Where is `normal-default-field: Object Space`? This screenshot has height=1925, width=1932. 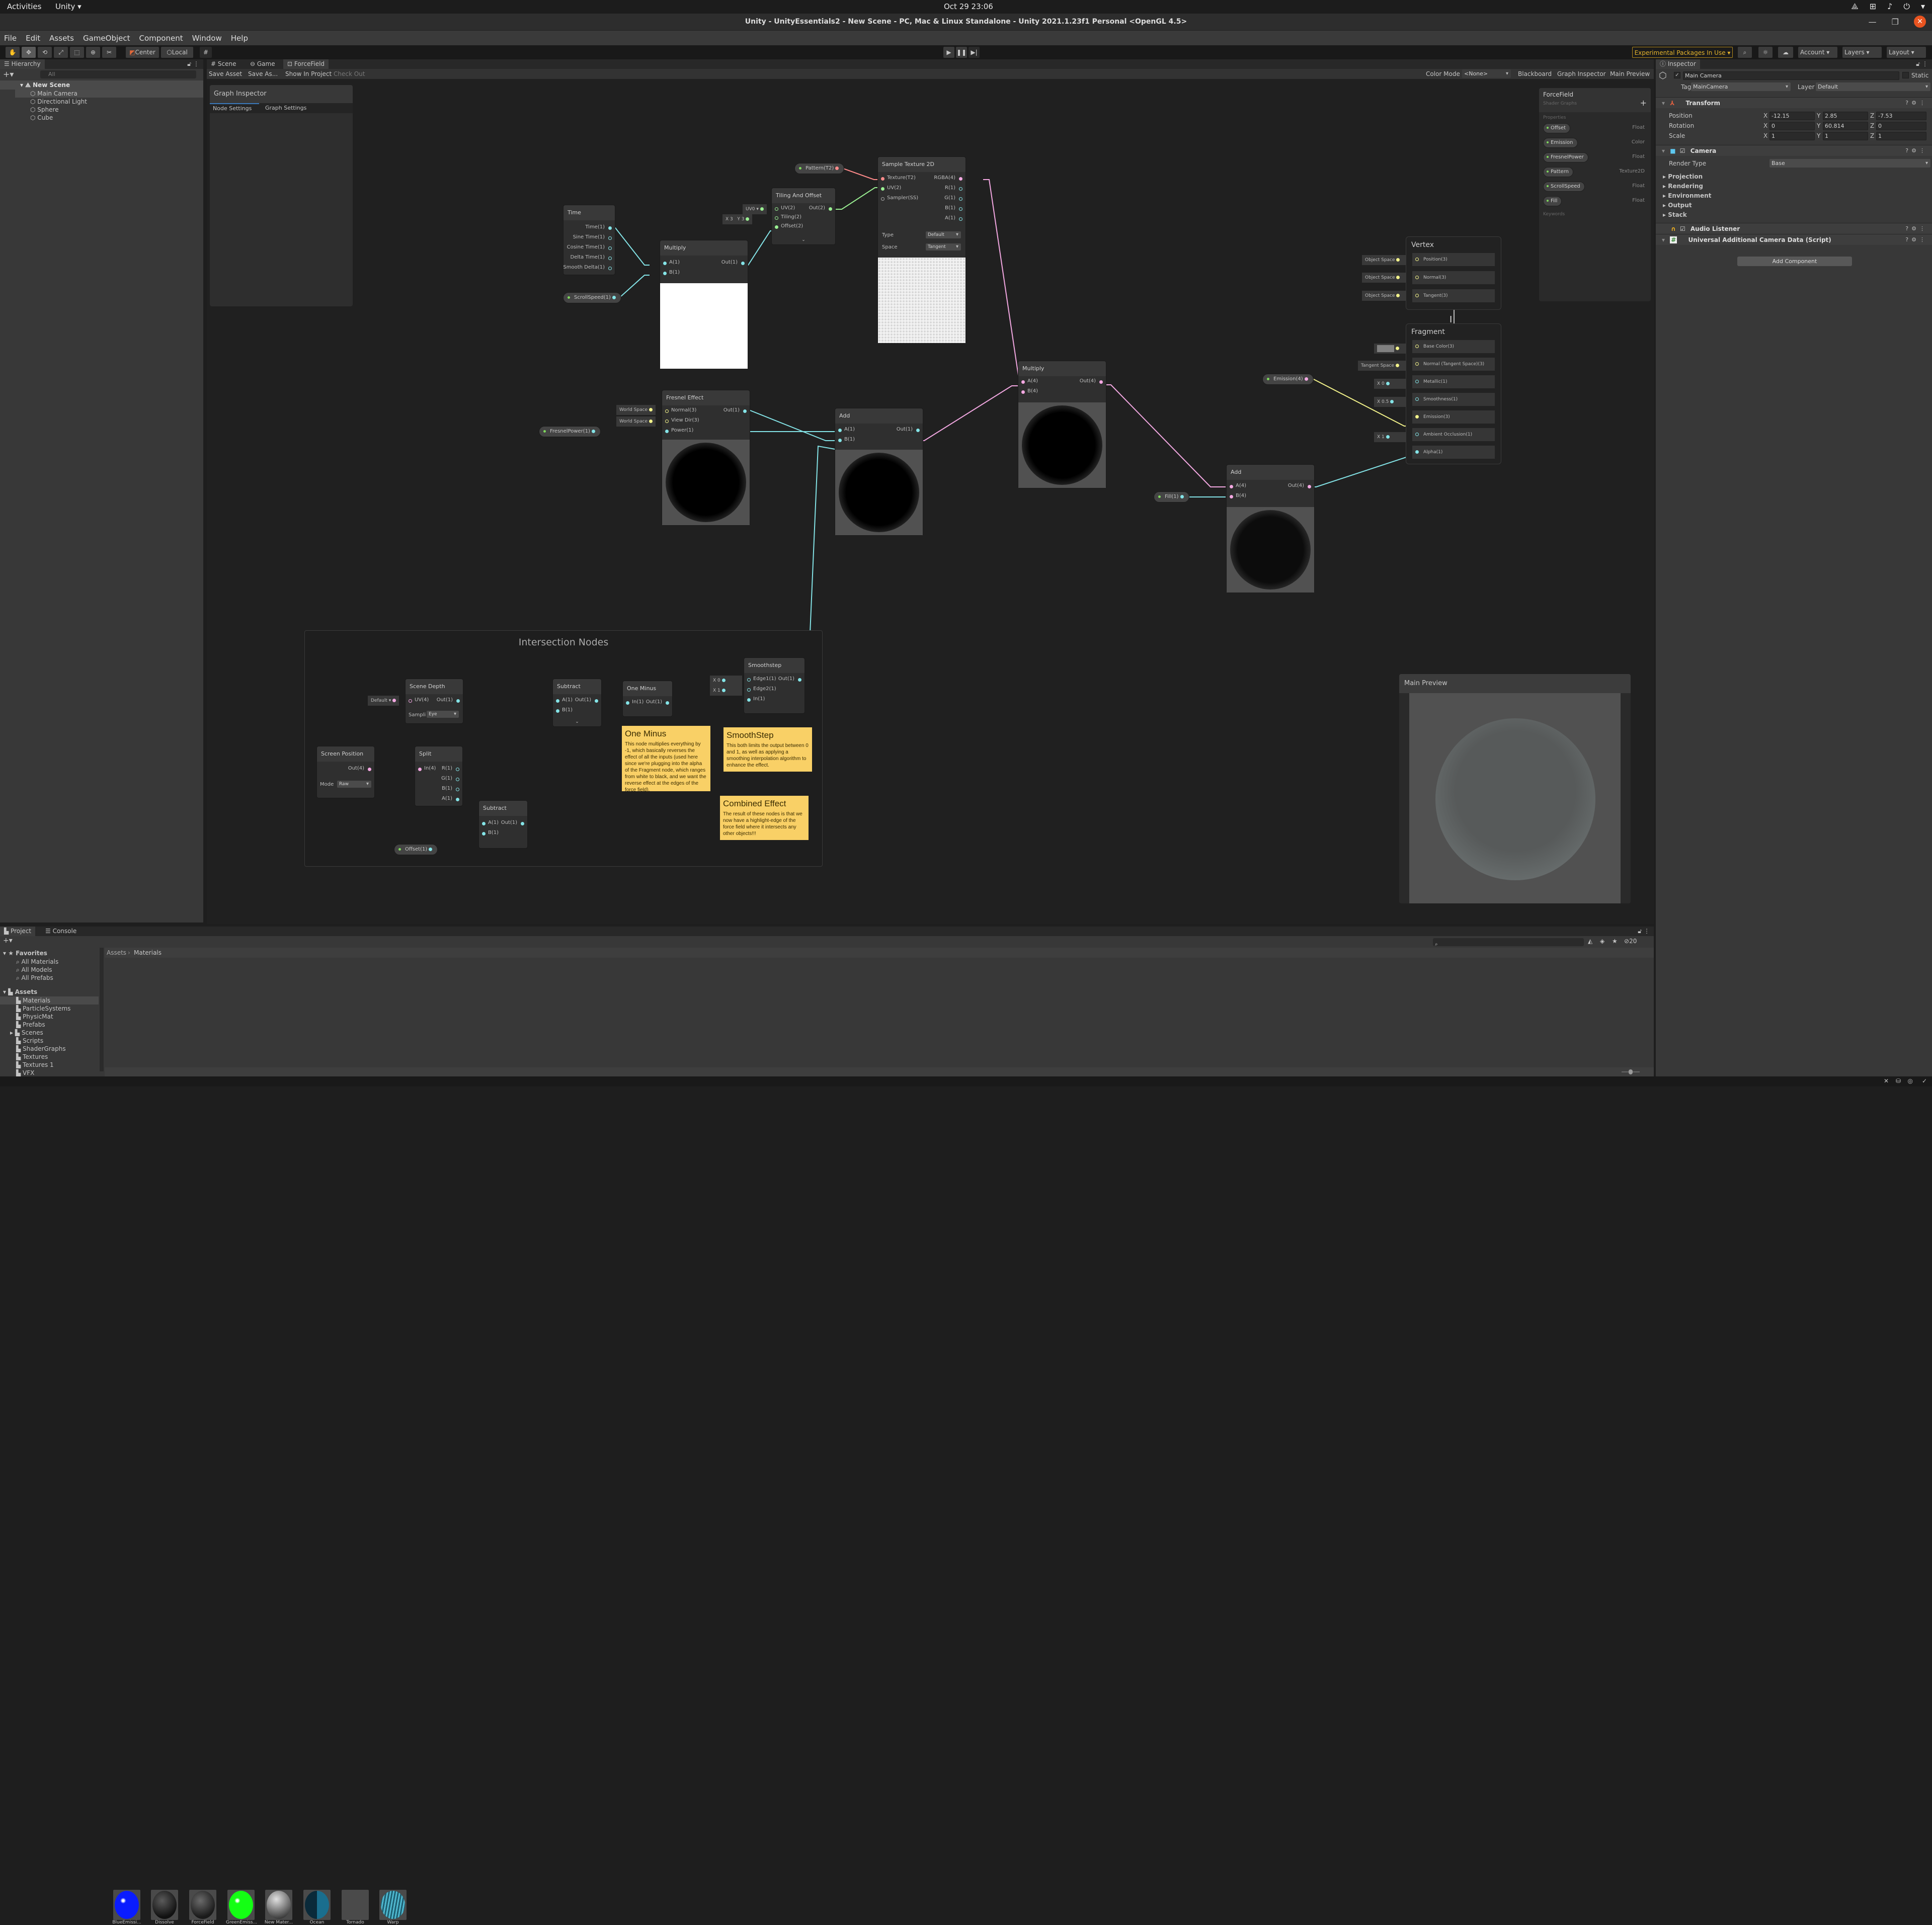 normal-default-field: Object Space is located at coordinates (1384, 278).